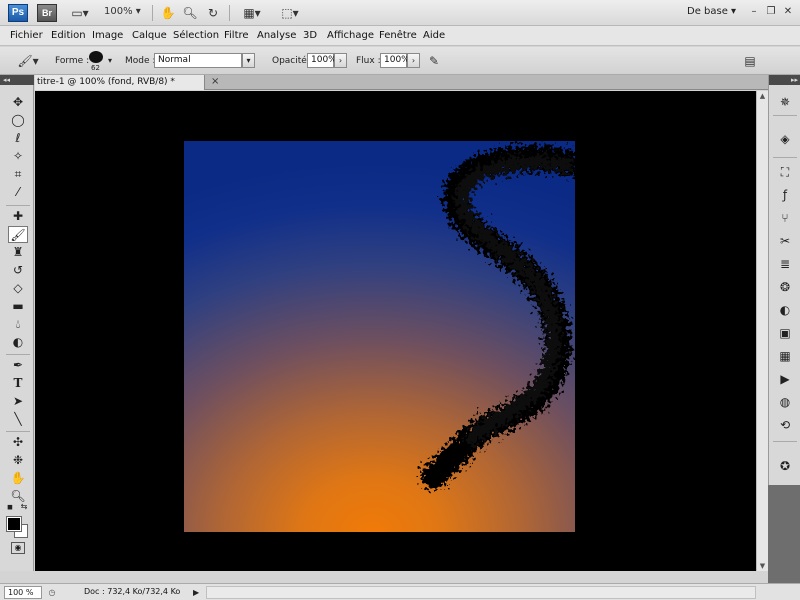 Image resolution: width=800 pixels, height=600 pixels. What do you see at coordinates (23, 592) in the screenshot?
I see `status-zoom-input: 100 %` at bounding box center [23, 592].